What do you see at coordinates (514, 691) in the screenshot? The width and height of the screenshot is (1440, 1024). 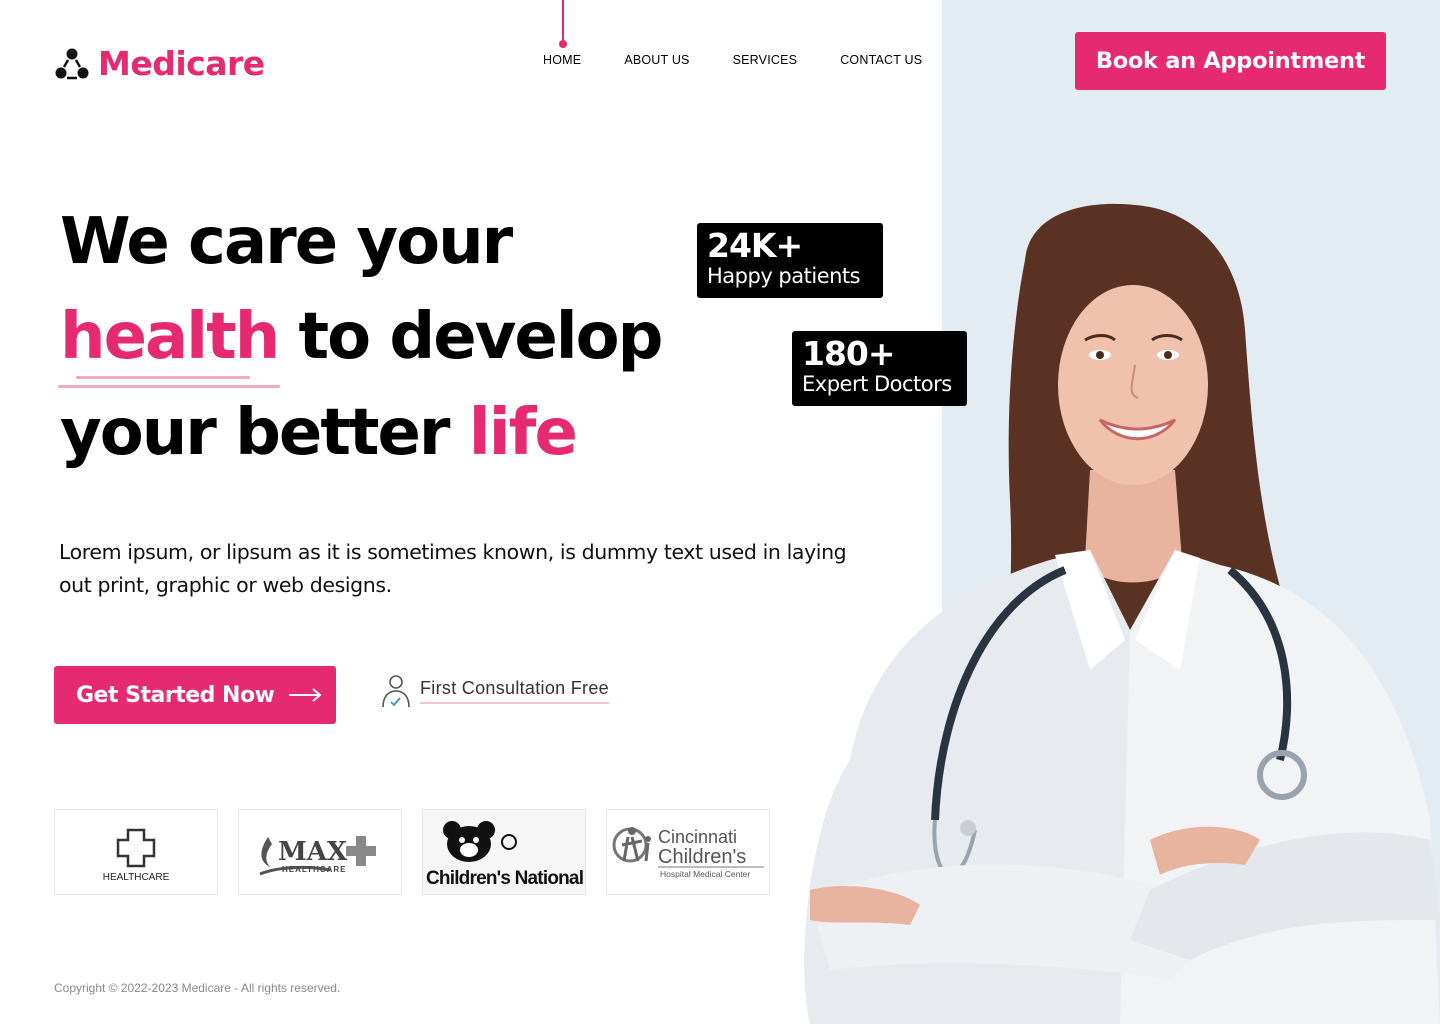 I see `first-consultation-label: First Consultation Free` at bounding box center [514, 691].